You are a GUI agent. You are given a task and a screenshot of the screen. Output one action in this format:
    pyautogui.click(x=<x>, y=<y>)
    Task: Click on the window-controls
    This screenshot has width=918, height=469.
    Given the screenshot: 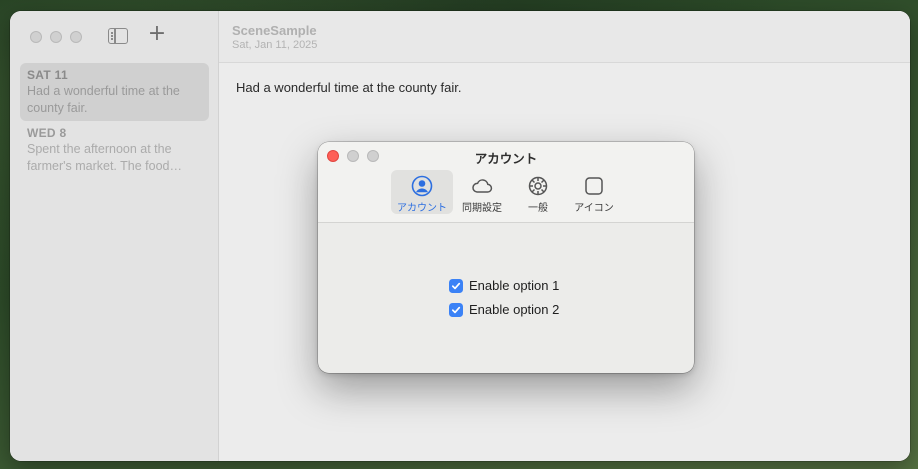 What is the action you would take?
    pyautogui.click(x=56, y=37)
    